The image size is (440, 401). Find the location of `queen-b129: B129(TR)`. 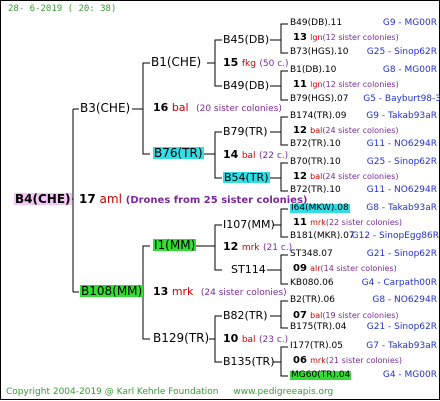

queen-b129: B129(TR) is located at coordinates (181, 338).